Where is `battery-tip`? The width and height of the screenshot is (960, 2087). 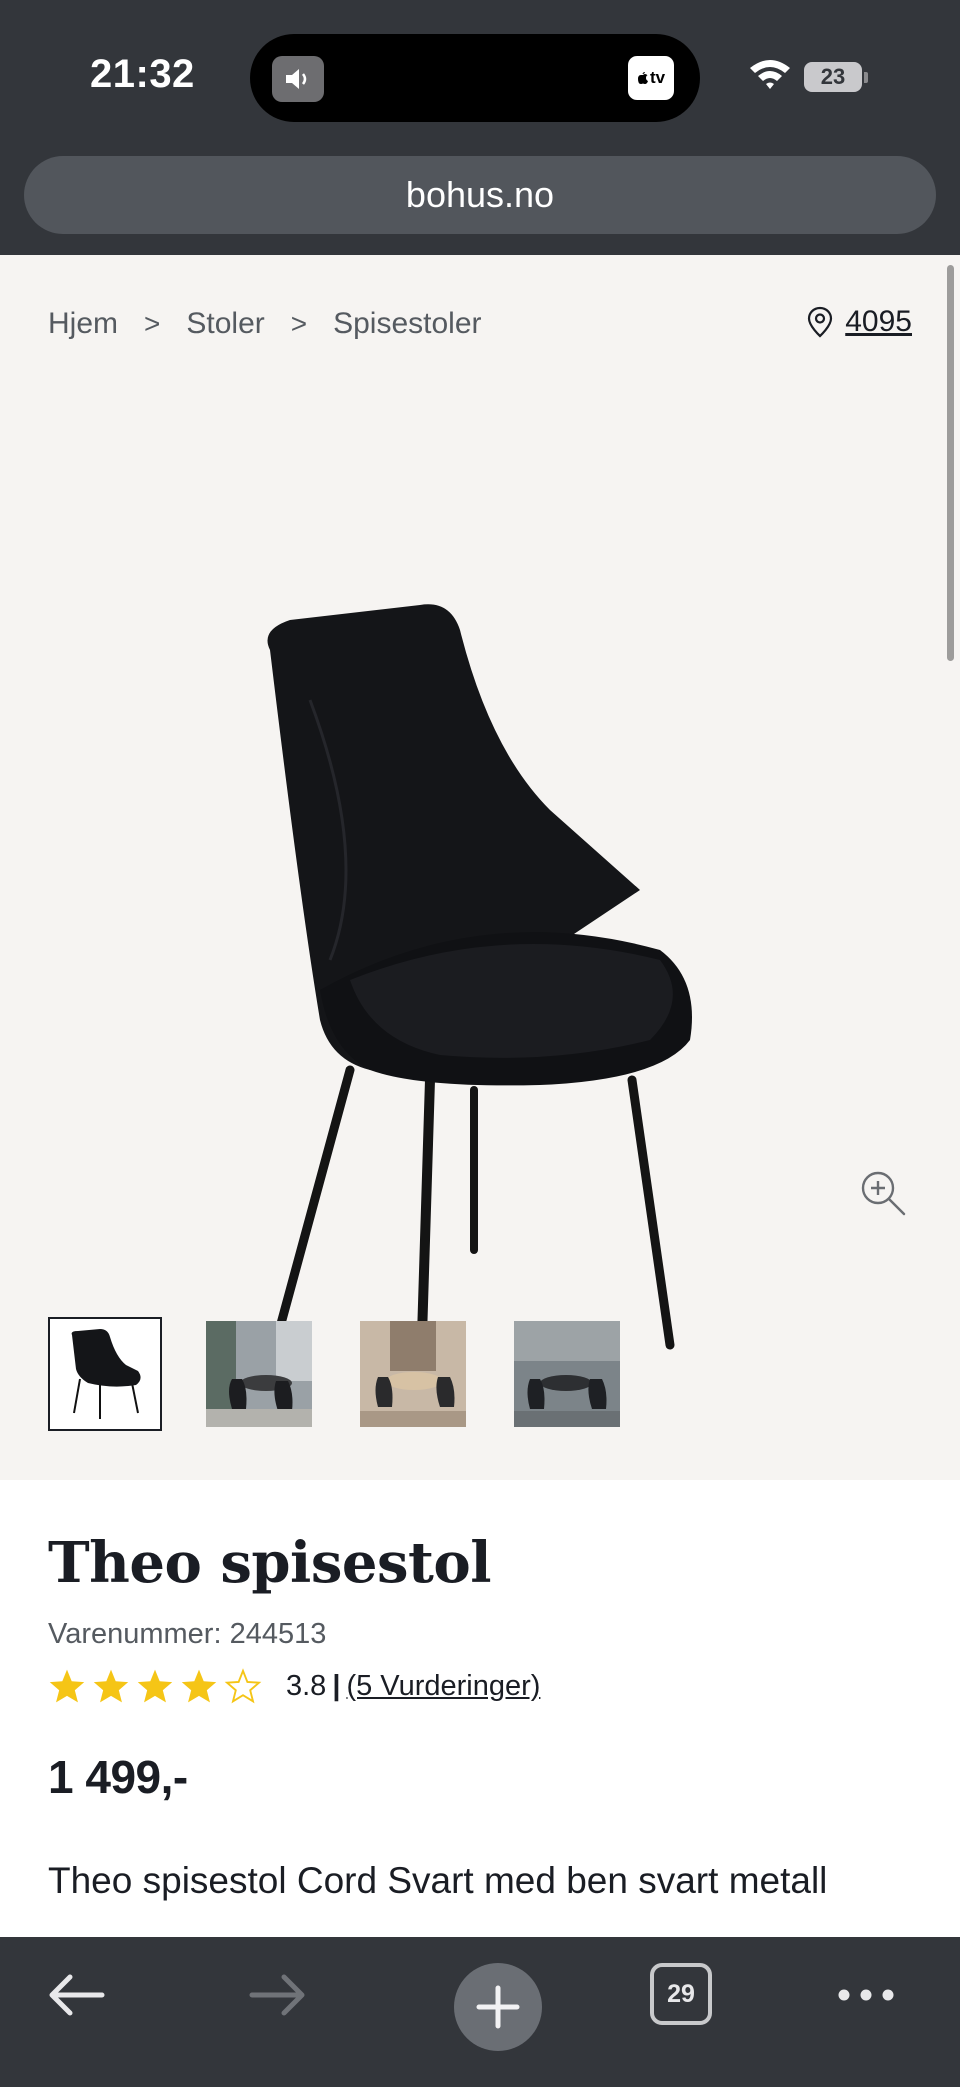
battery-tip is located at coordinates (866, 77).